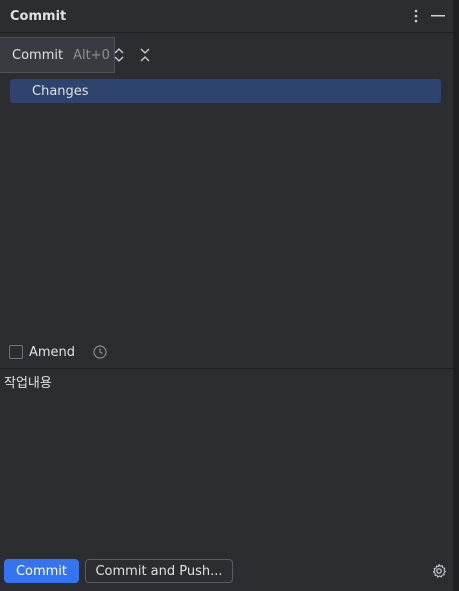  What do you see at coordinates (60, 91) in the screenshot?
I see `changes-group-label: Changes` at bounding box center [60, 91].